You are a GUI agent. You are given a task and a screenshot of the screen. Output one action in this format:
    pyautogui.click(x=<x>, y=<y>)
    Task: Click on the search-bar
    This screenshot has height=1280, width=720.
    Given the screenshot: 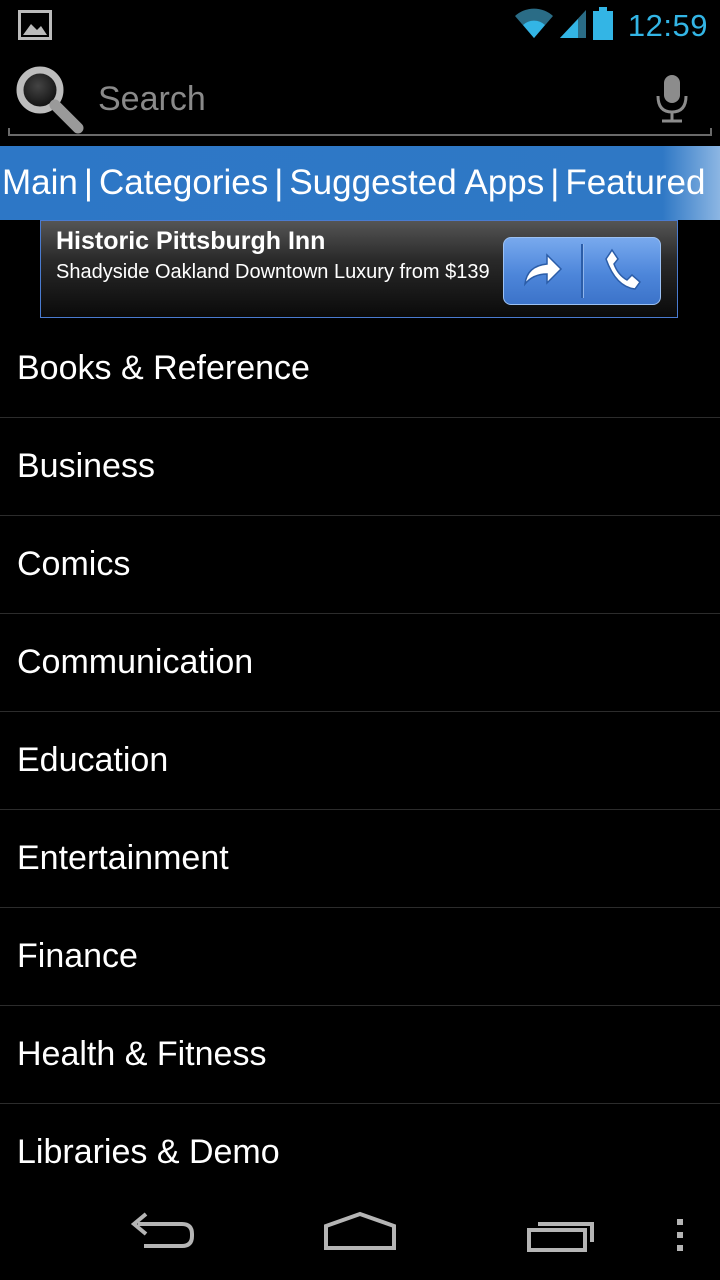 What is the action you would take?
    pyautogui.click(x=360, y=98)
    